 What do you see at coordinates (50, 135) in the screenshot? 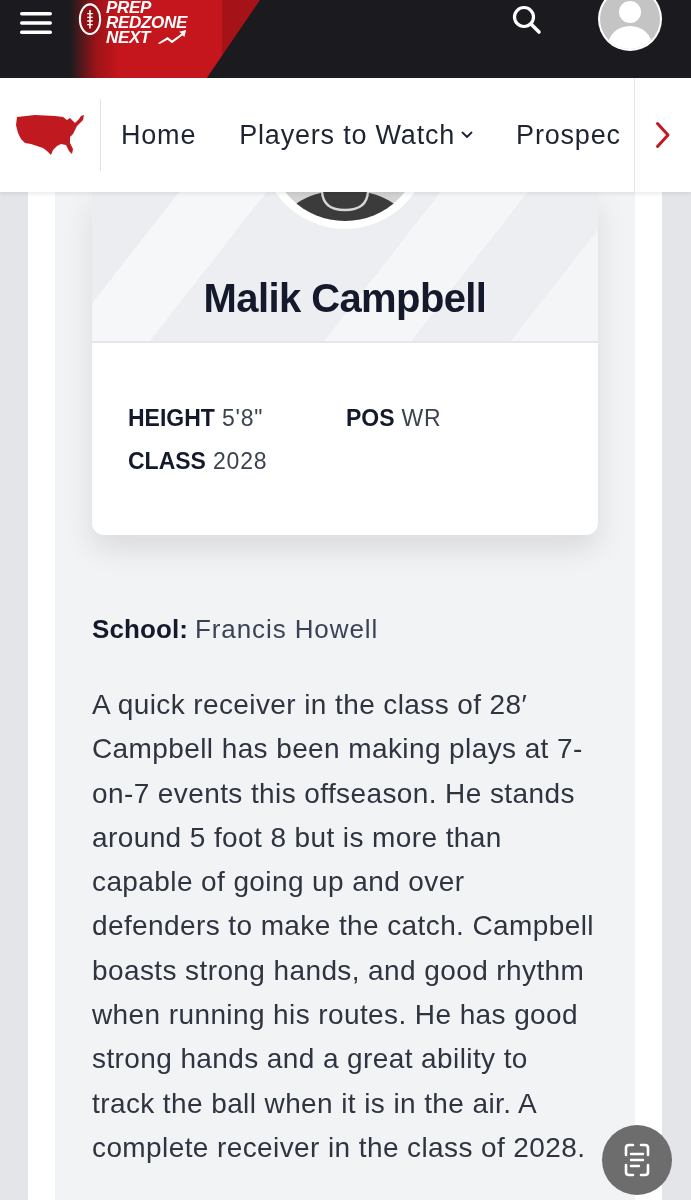
I see `us-map-icon` at bounding box center [50, 135].